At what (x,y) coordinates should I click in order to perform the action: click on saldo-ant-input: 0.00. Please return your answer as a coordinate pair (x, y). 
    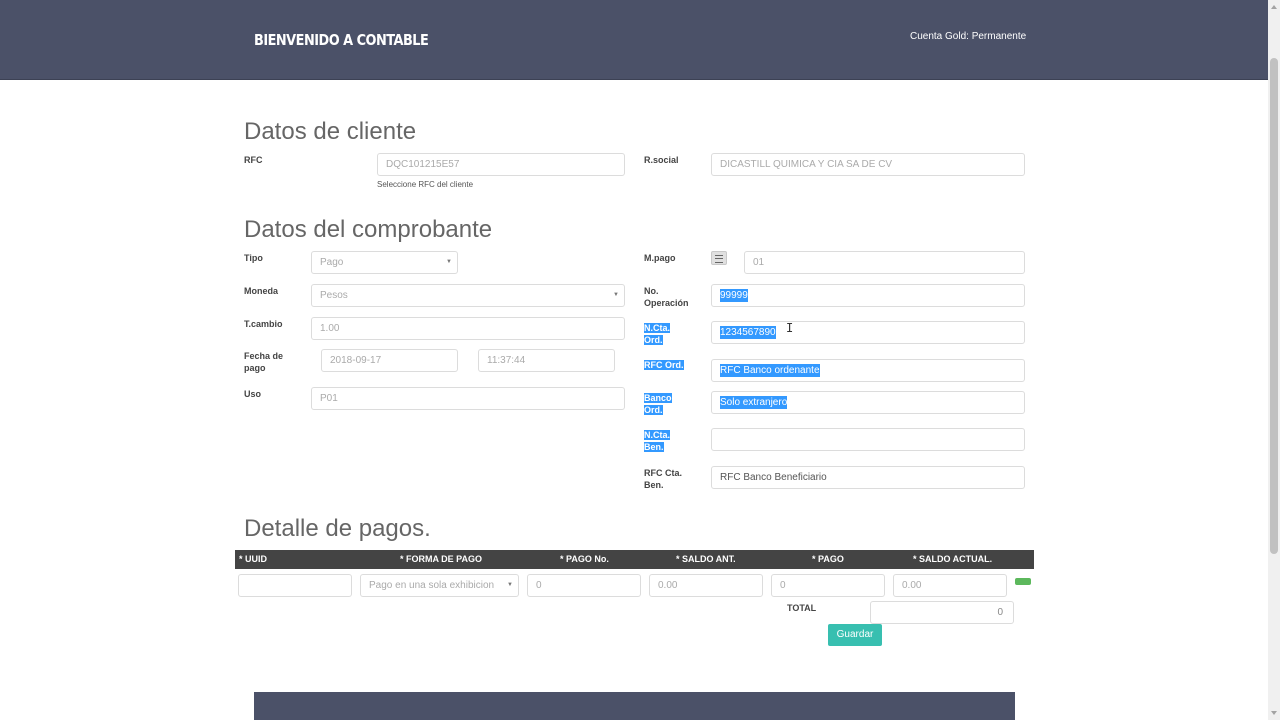
    Looking at the image, I should click on (706, 585).